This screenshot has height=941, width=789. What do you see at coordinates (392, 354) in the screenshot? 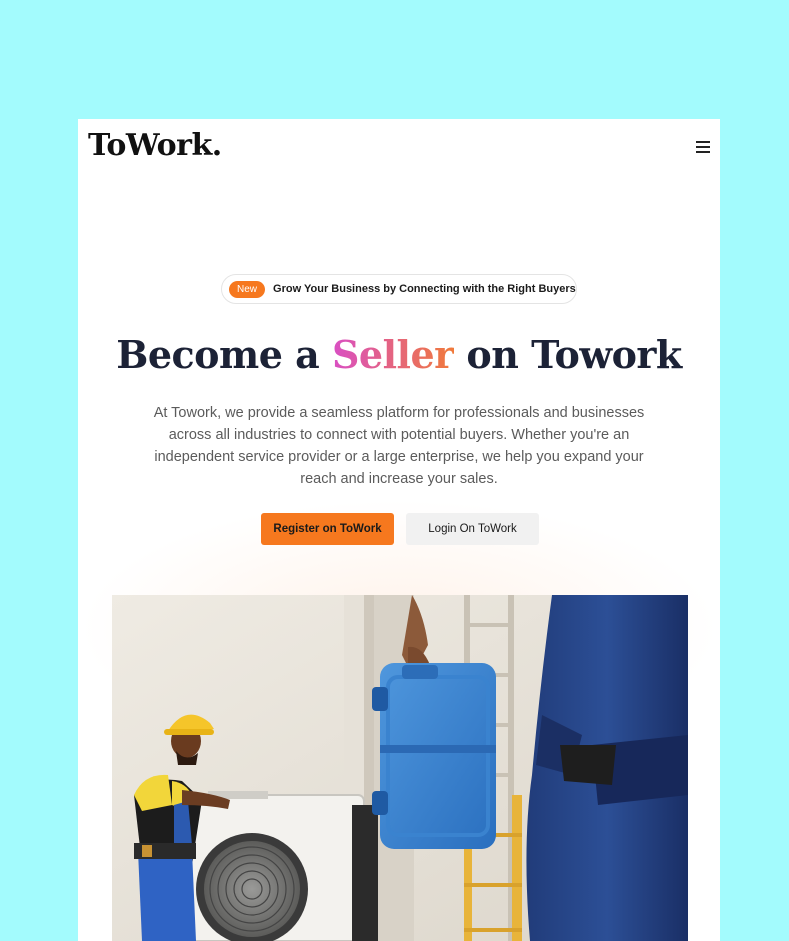
I see `hero-title-accent: Seller` at bounding box center [392, 354].